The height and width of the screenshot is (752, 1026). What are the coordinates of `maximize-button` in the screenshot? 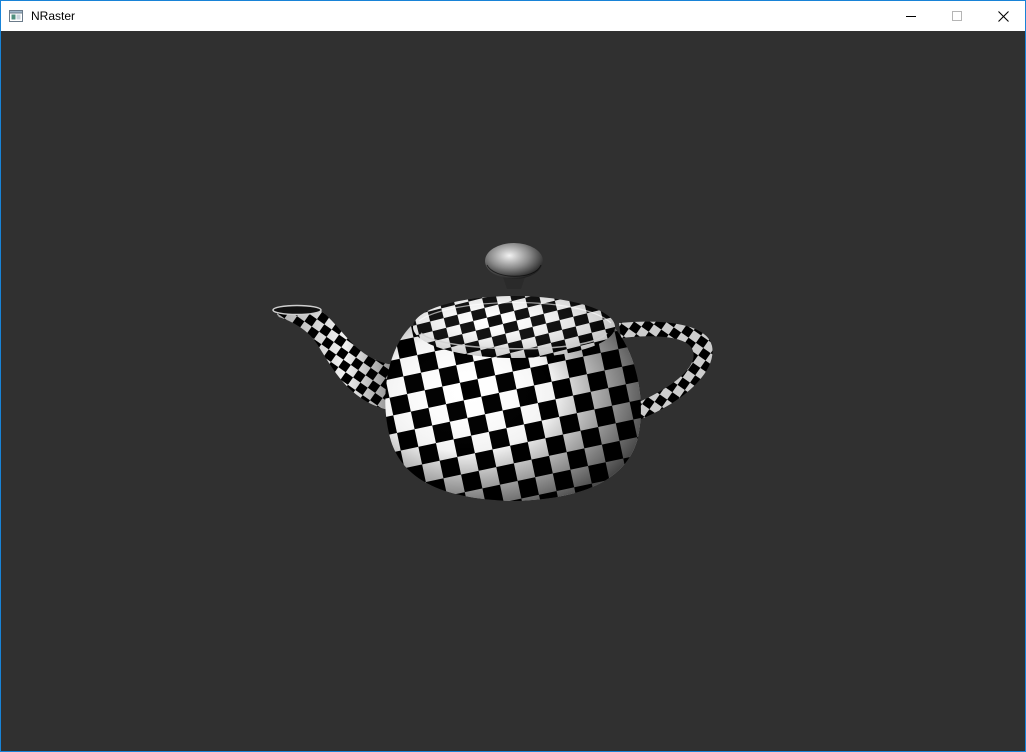 It's located at (957, 16).